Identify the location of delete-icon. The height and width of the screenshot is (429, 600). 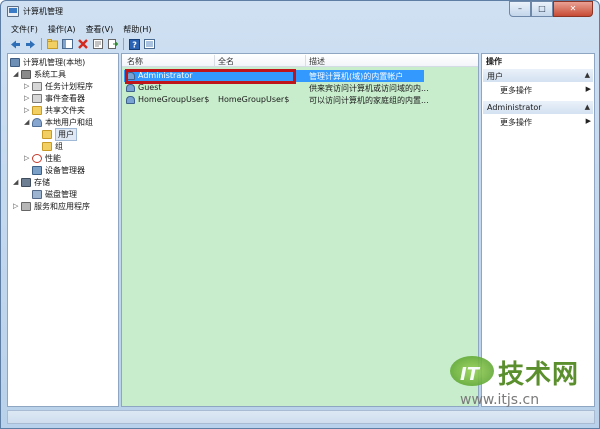
(82, 44).